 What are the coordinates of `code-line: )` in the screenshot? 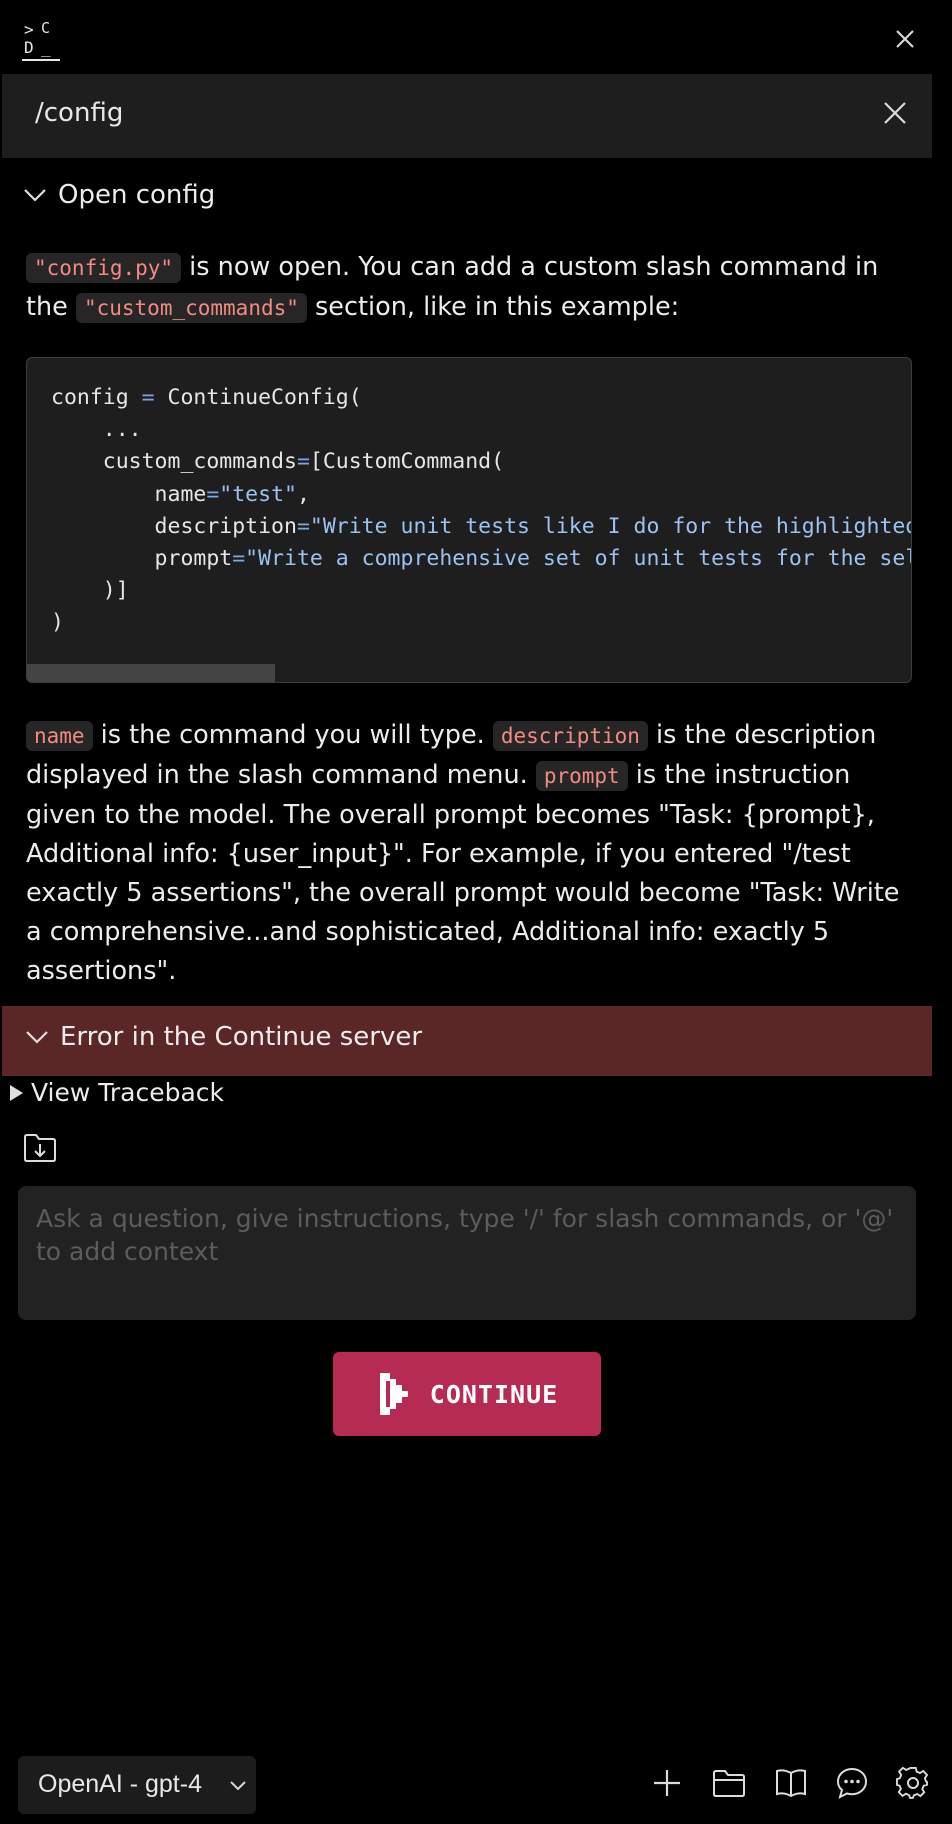 It's located at (481, 623).